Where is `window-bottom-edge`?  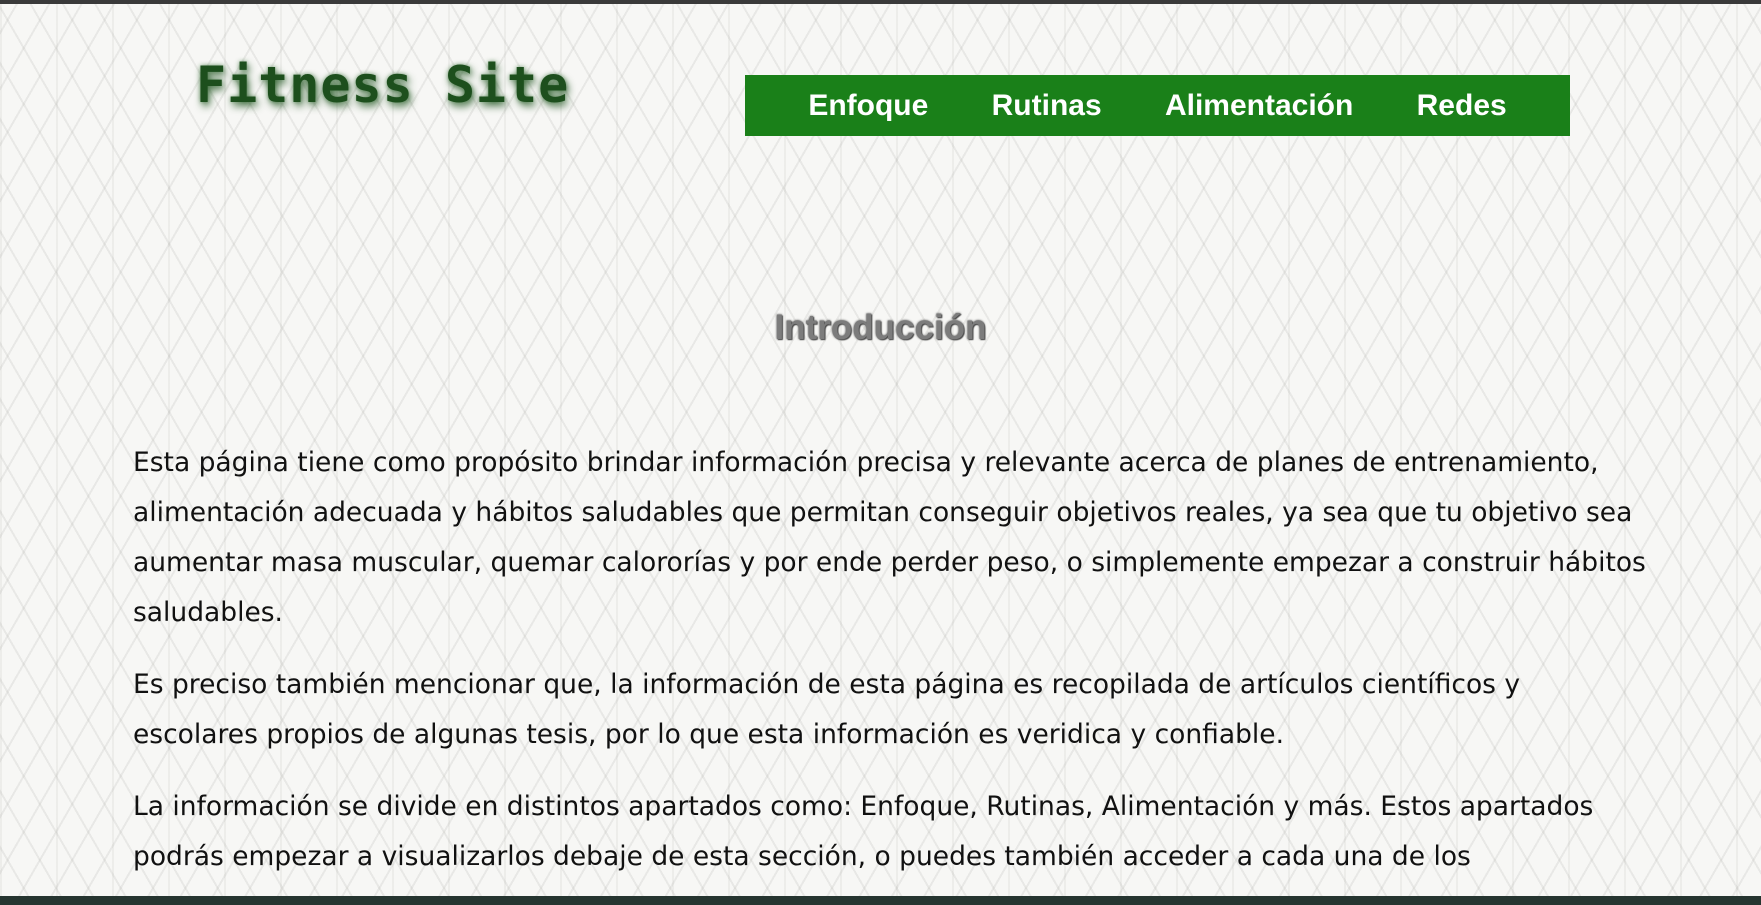 window-bottom-edge is located at coordinates (880, 900).